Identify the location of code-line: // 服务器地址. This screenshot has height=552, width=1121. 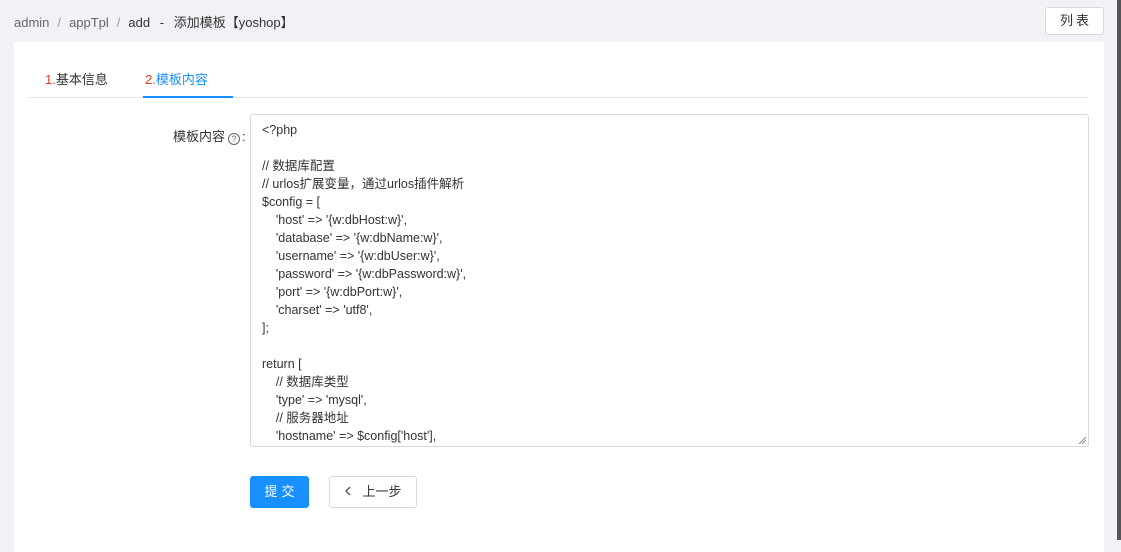
(305, 418).